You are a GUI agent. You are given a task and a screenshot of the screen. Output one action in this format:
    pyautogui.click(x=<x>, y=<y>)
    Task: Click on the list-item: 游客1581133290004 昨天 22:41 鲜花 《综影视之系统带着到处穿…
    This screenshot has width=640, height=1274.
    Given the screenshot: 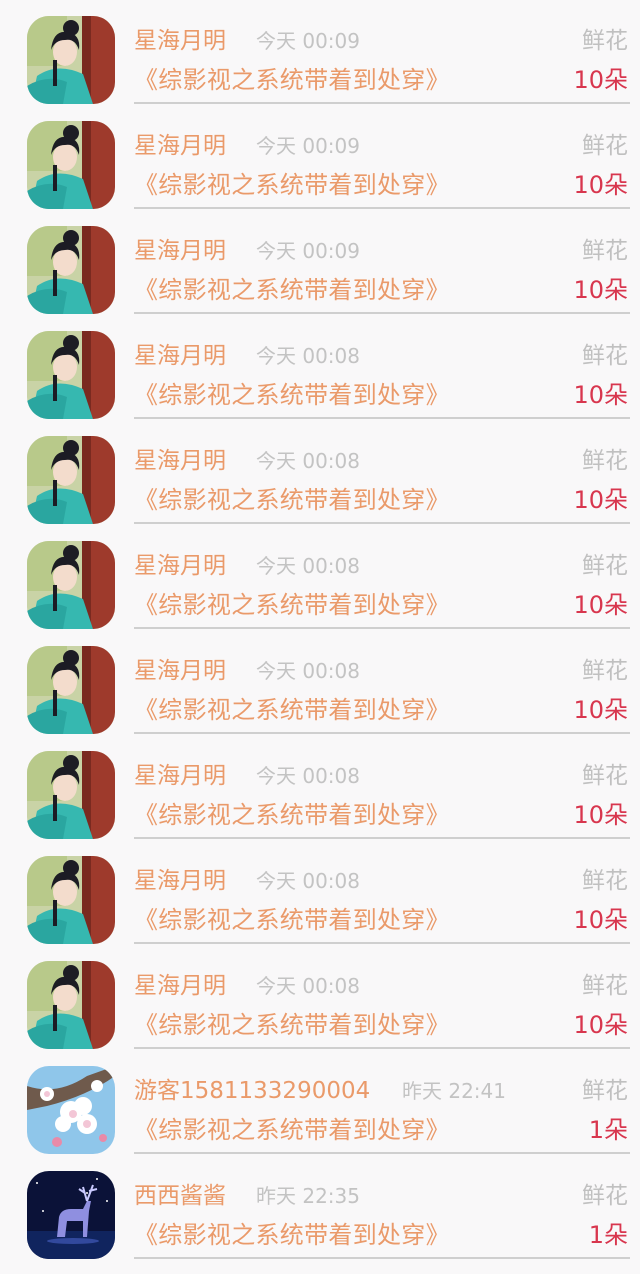 What is the action you would take?
    pyautogui.click(x=320, y=1102)
    